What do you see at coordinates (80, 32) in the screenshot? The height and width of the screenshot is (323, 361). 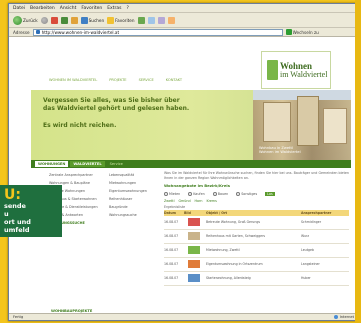 I see `url-text: http://www.wohnen-im-waldviertel.at` at bounding box center [80, 32].